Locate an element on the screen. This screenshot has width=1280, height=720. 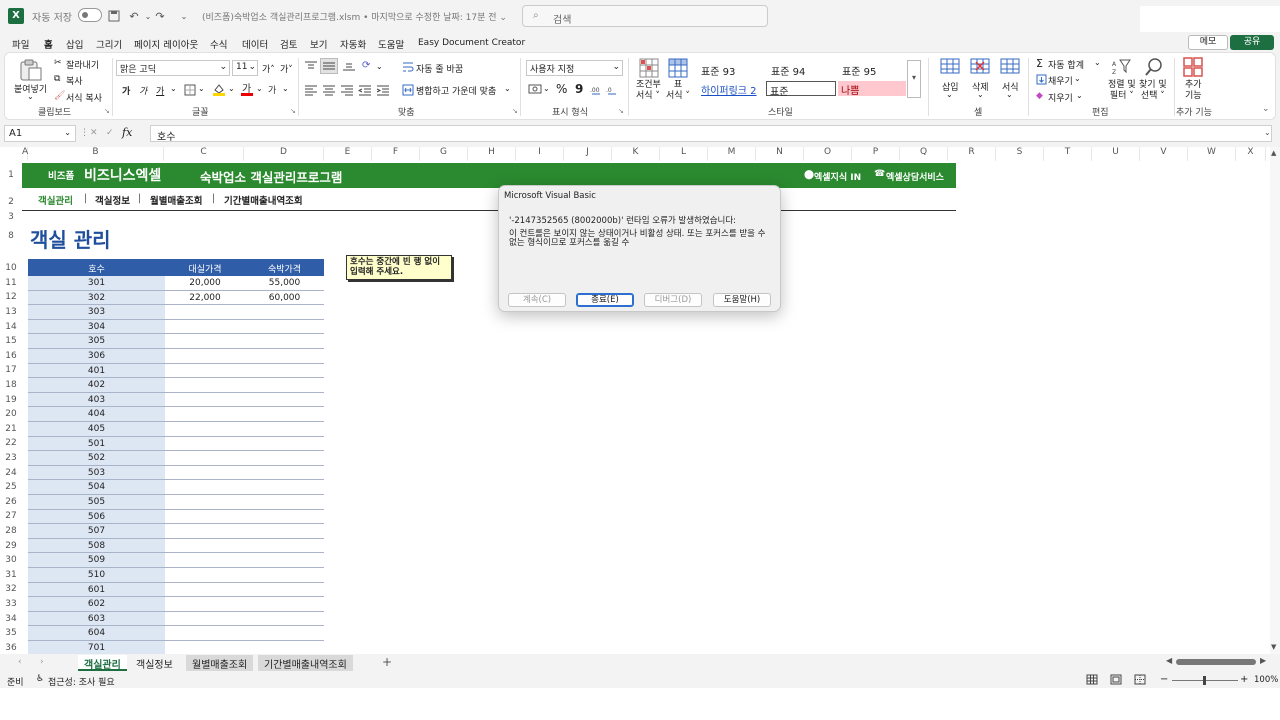
row-header: 22 is located at coordinates (11, 443).